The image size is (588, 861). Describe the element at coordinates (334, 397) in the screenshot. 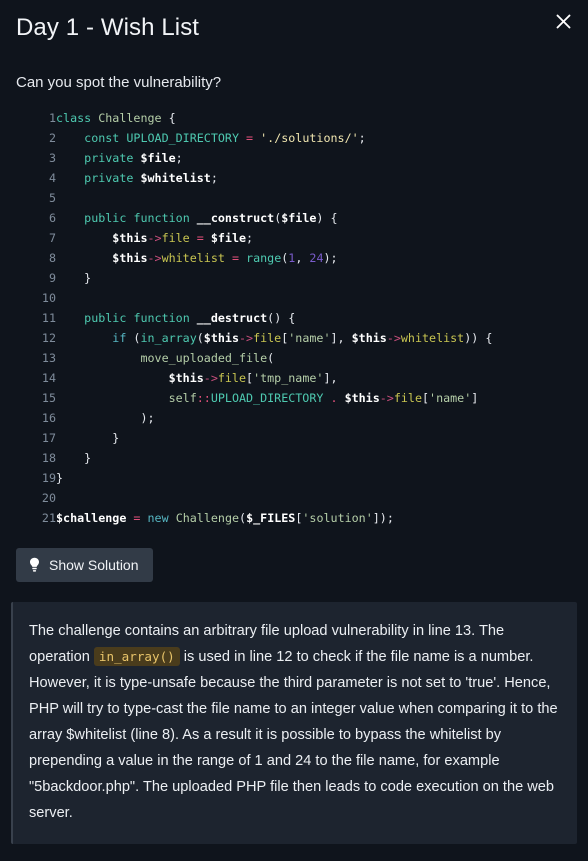

I see `code-token: .` at that location.